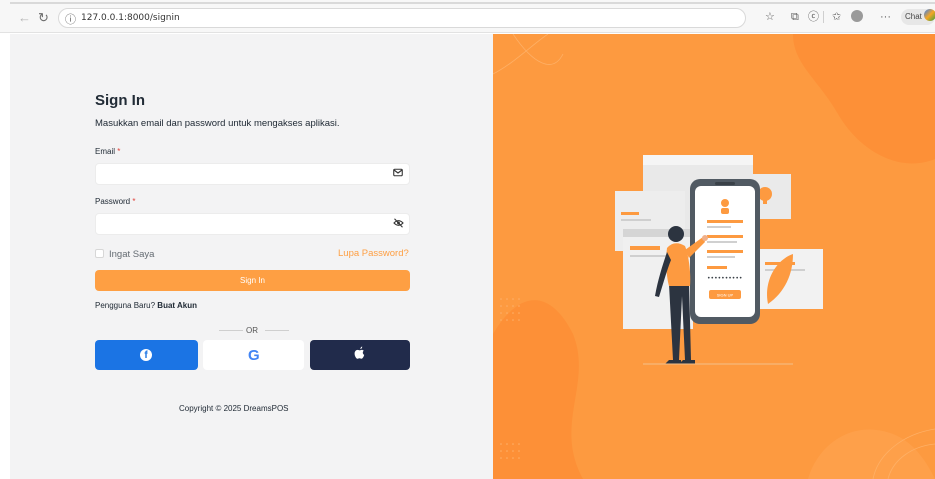 This screenshot has height=479, width=935. I want to click on page-title: Sign In, so click(120, 100).